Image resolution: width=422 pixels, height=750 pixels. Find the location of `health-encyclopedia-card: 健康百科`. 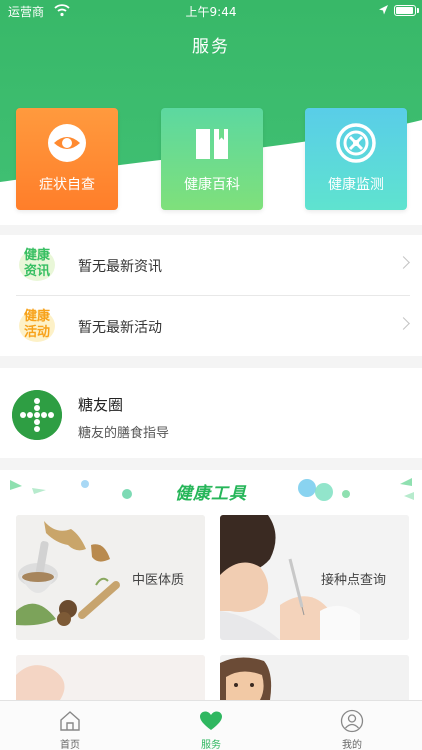

health-encyclopedia-card: 健康百科 is located at coordinates (212, 159).